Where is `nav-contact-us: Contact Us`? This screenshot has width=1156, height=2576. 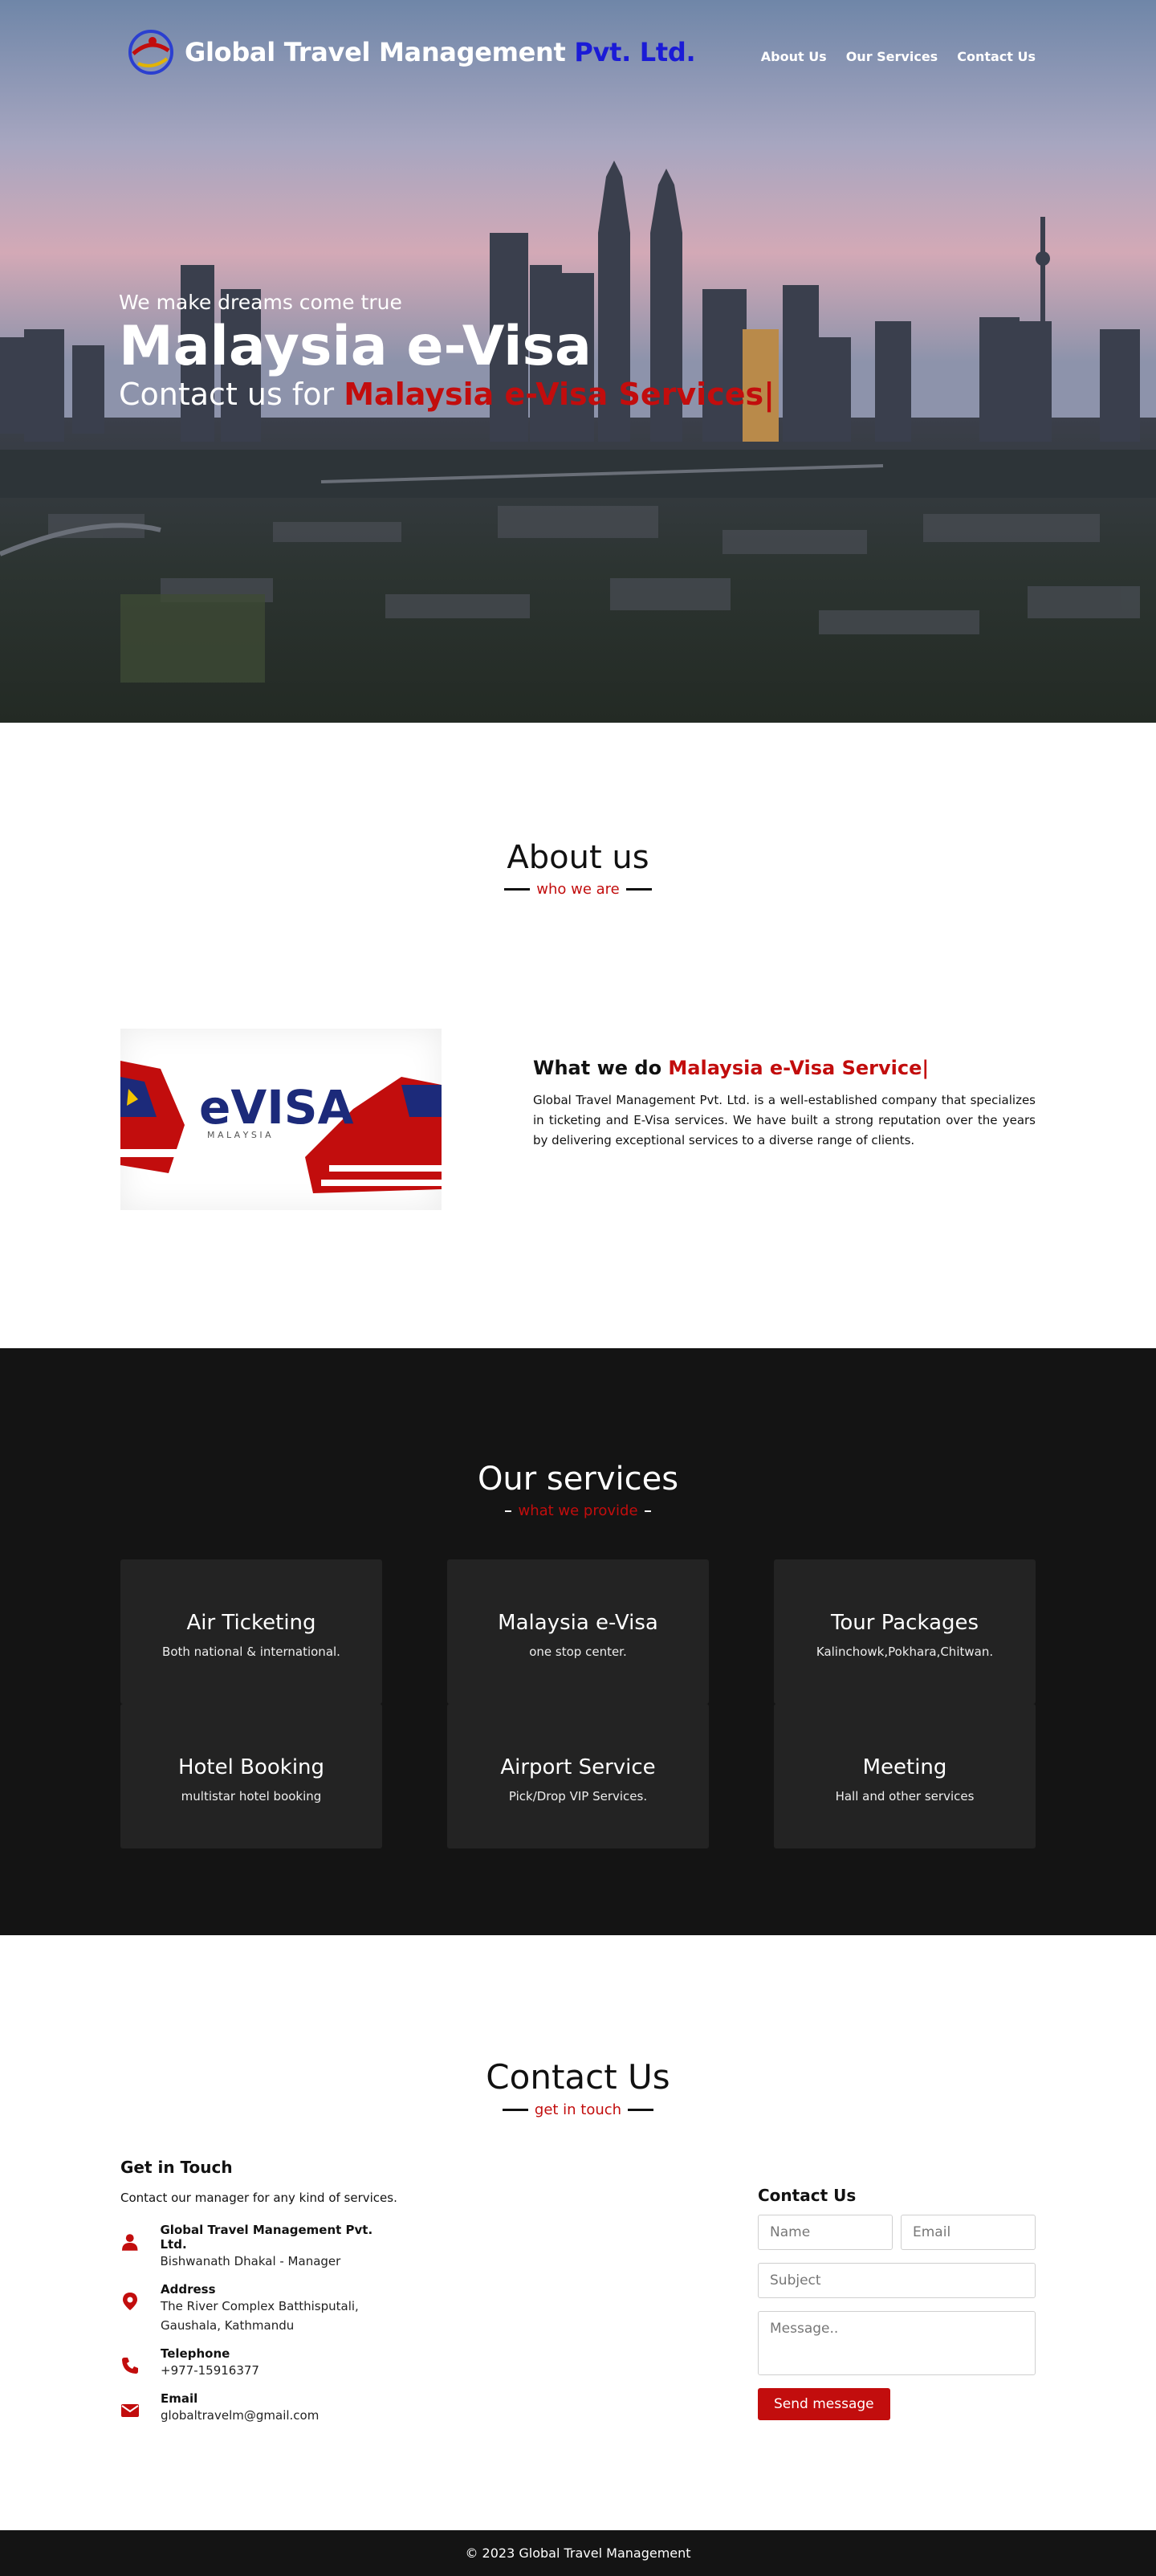 nav-contact-us: Contact Us is located at coordinates (996, 56).